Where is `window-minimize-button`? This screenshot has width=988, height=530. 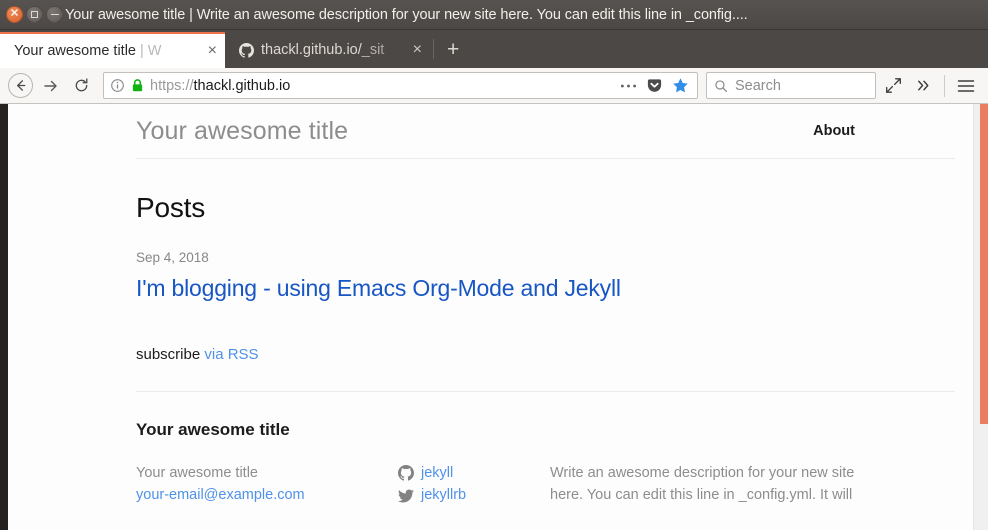 window-minimize-button is located at coordinates (54, 14).